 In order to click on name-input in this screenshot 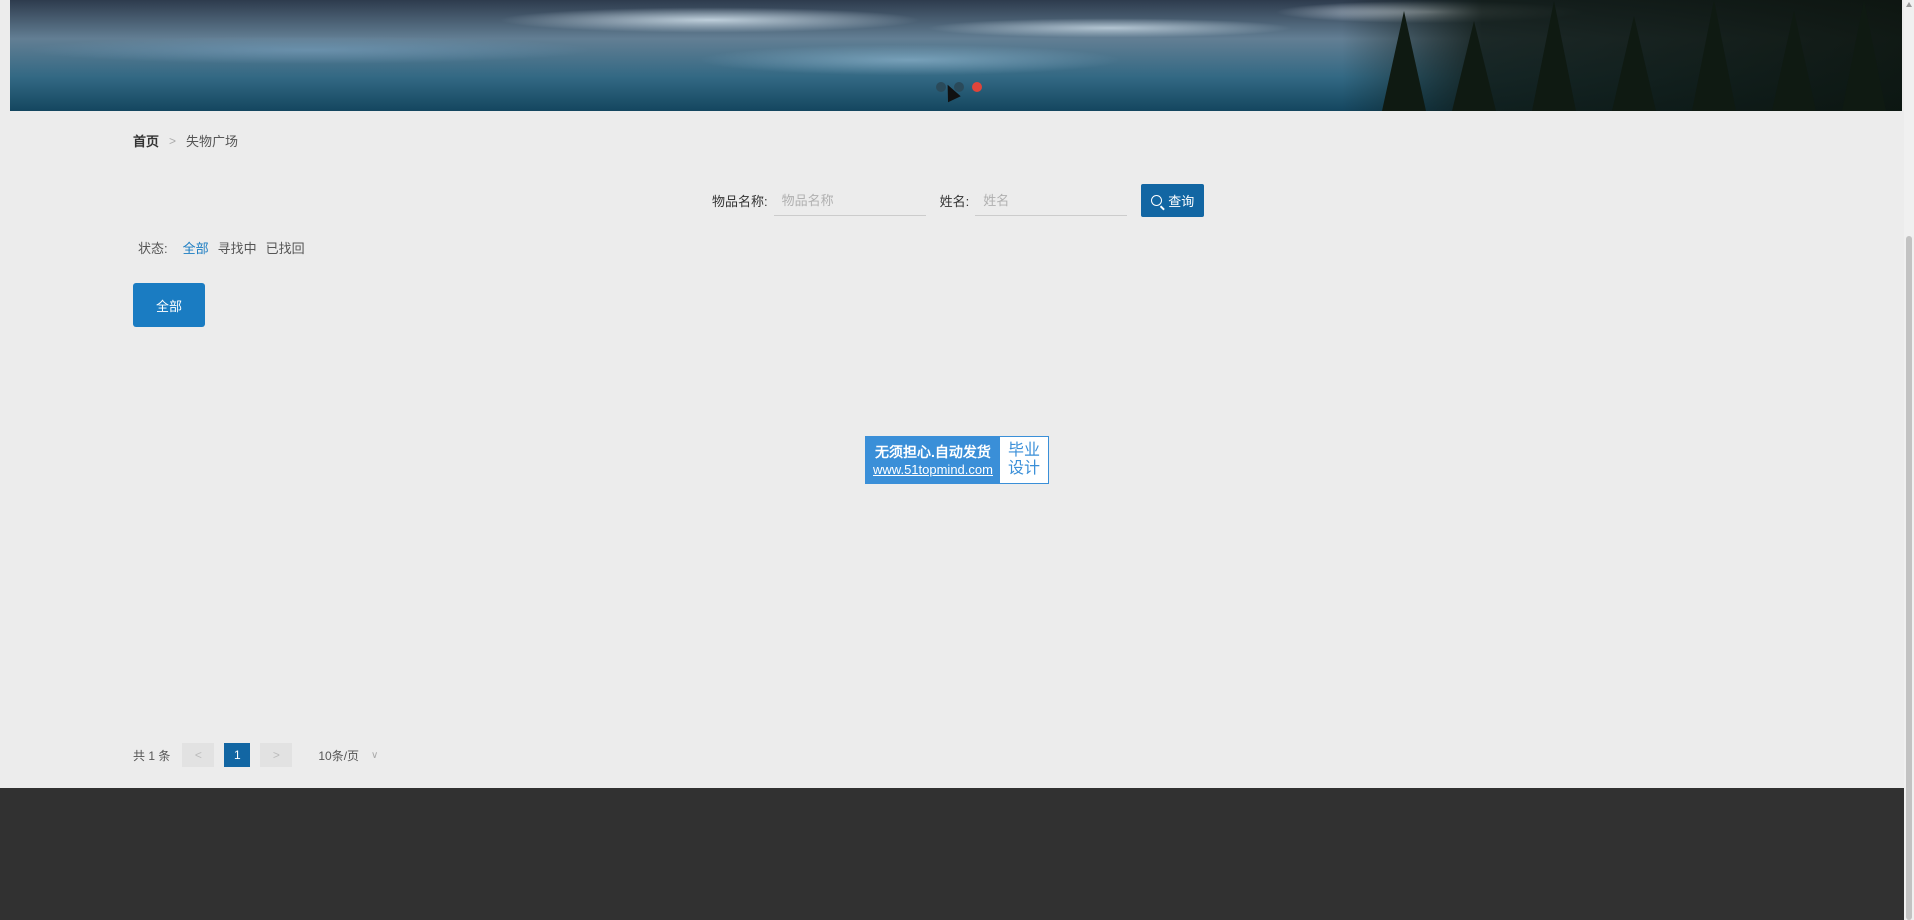, I will do `click(1051, 200)`.